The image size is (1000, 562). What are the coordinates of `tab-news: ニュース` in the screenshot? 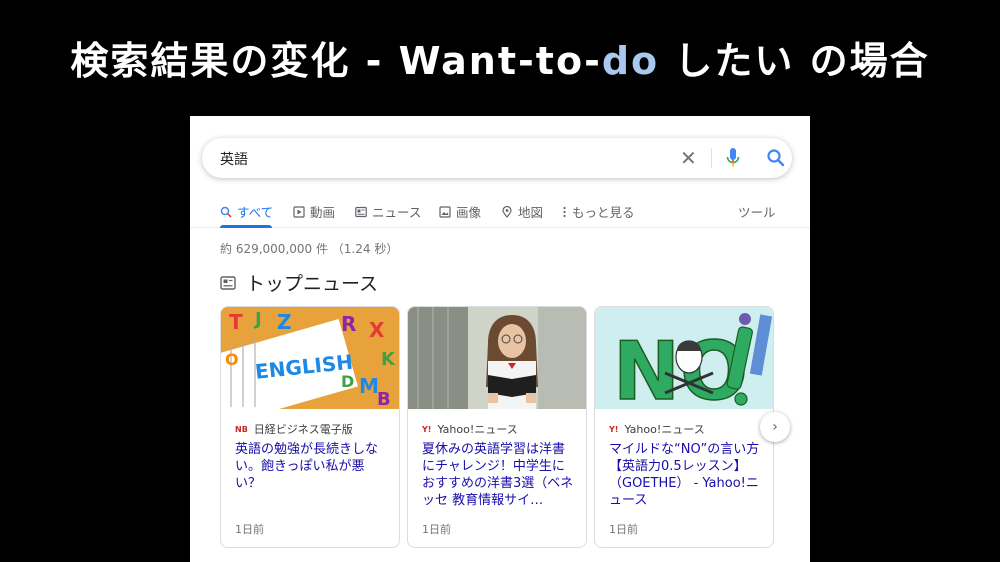 It's located at (388, 211).